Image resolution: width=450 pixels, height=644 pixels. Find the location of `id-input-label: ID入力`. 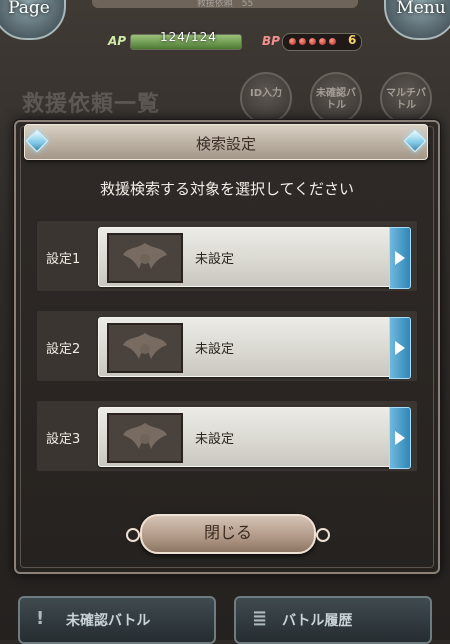

id-input-label: ID入力 is located at coordinates (266, 93).